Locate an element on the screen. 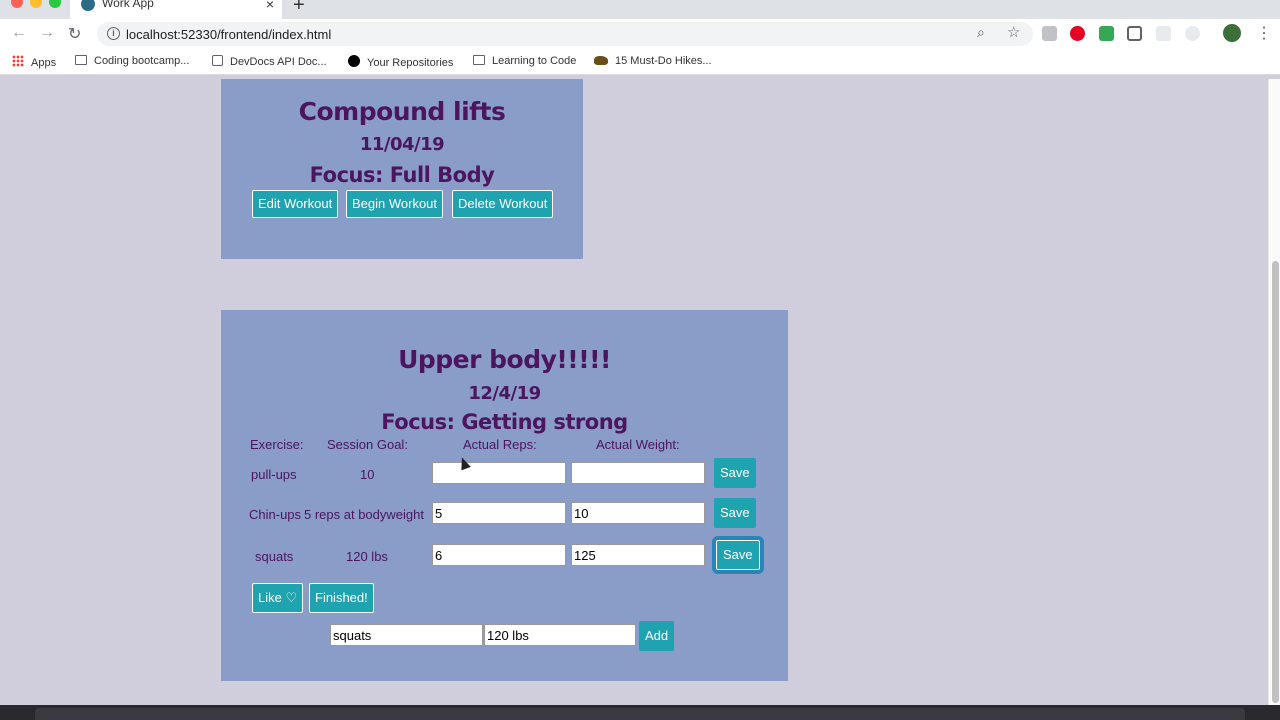 Image resolution: width=1280 pixels, height=720 pixels. new-tab-button: + is located at coordinates (299, 8).